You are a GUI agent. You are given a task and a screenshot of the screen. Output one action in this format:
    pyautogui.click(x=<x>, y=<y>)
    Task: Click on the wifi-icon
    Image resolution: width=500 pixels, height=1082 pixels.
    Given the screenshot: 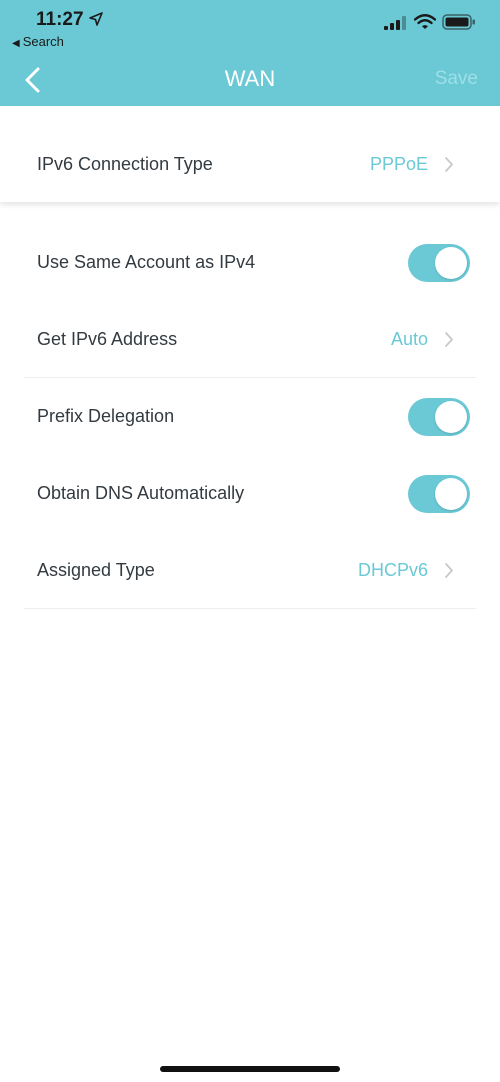 What is the action you would take?
    pyautogui.click(x=425, y=21)
    